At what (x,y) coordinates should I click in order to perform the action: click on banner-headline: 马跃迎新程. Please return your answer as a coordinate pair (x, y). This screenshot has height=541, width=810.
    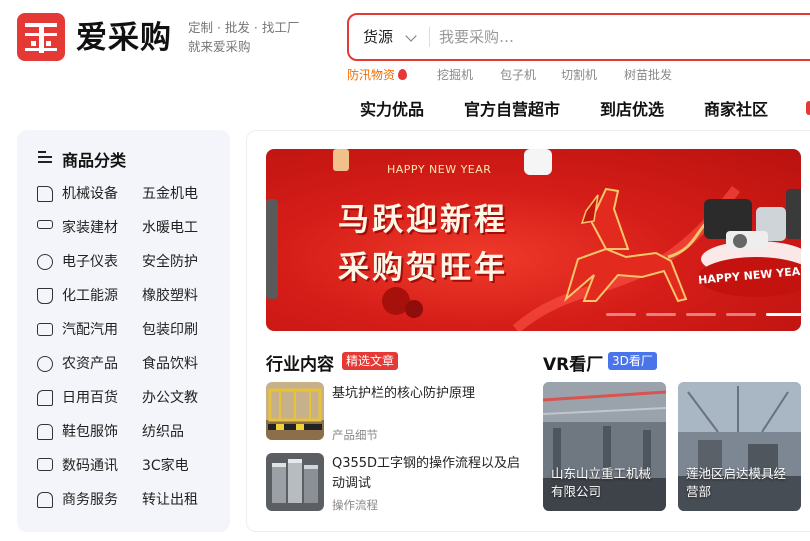
    Looking at the image, I should click on (423, 220).